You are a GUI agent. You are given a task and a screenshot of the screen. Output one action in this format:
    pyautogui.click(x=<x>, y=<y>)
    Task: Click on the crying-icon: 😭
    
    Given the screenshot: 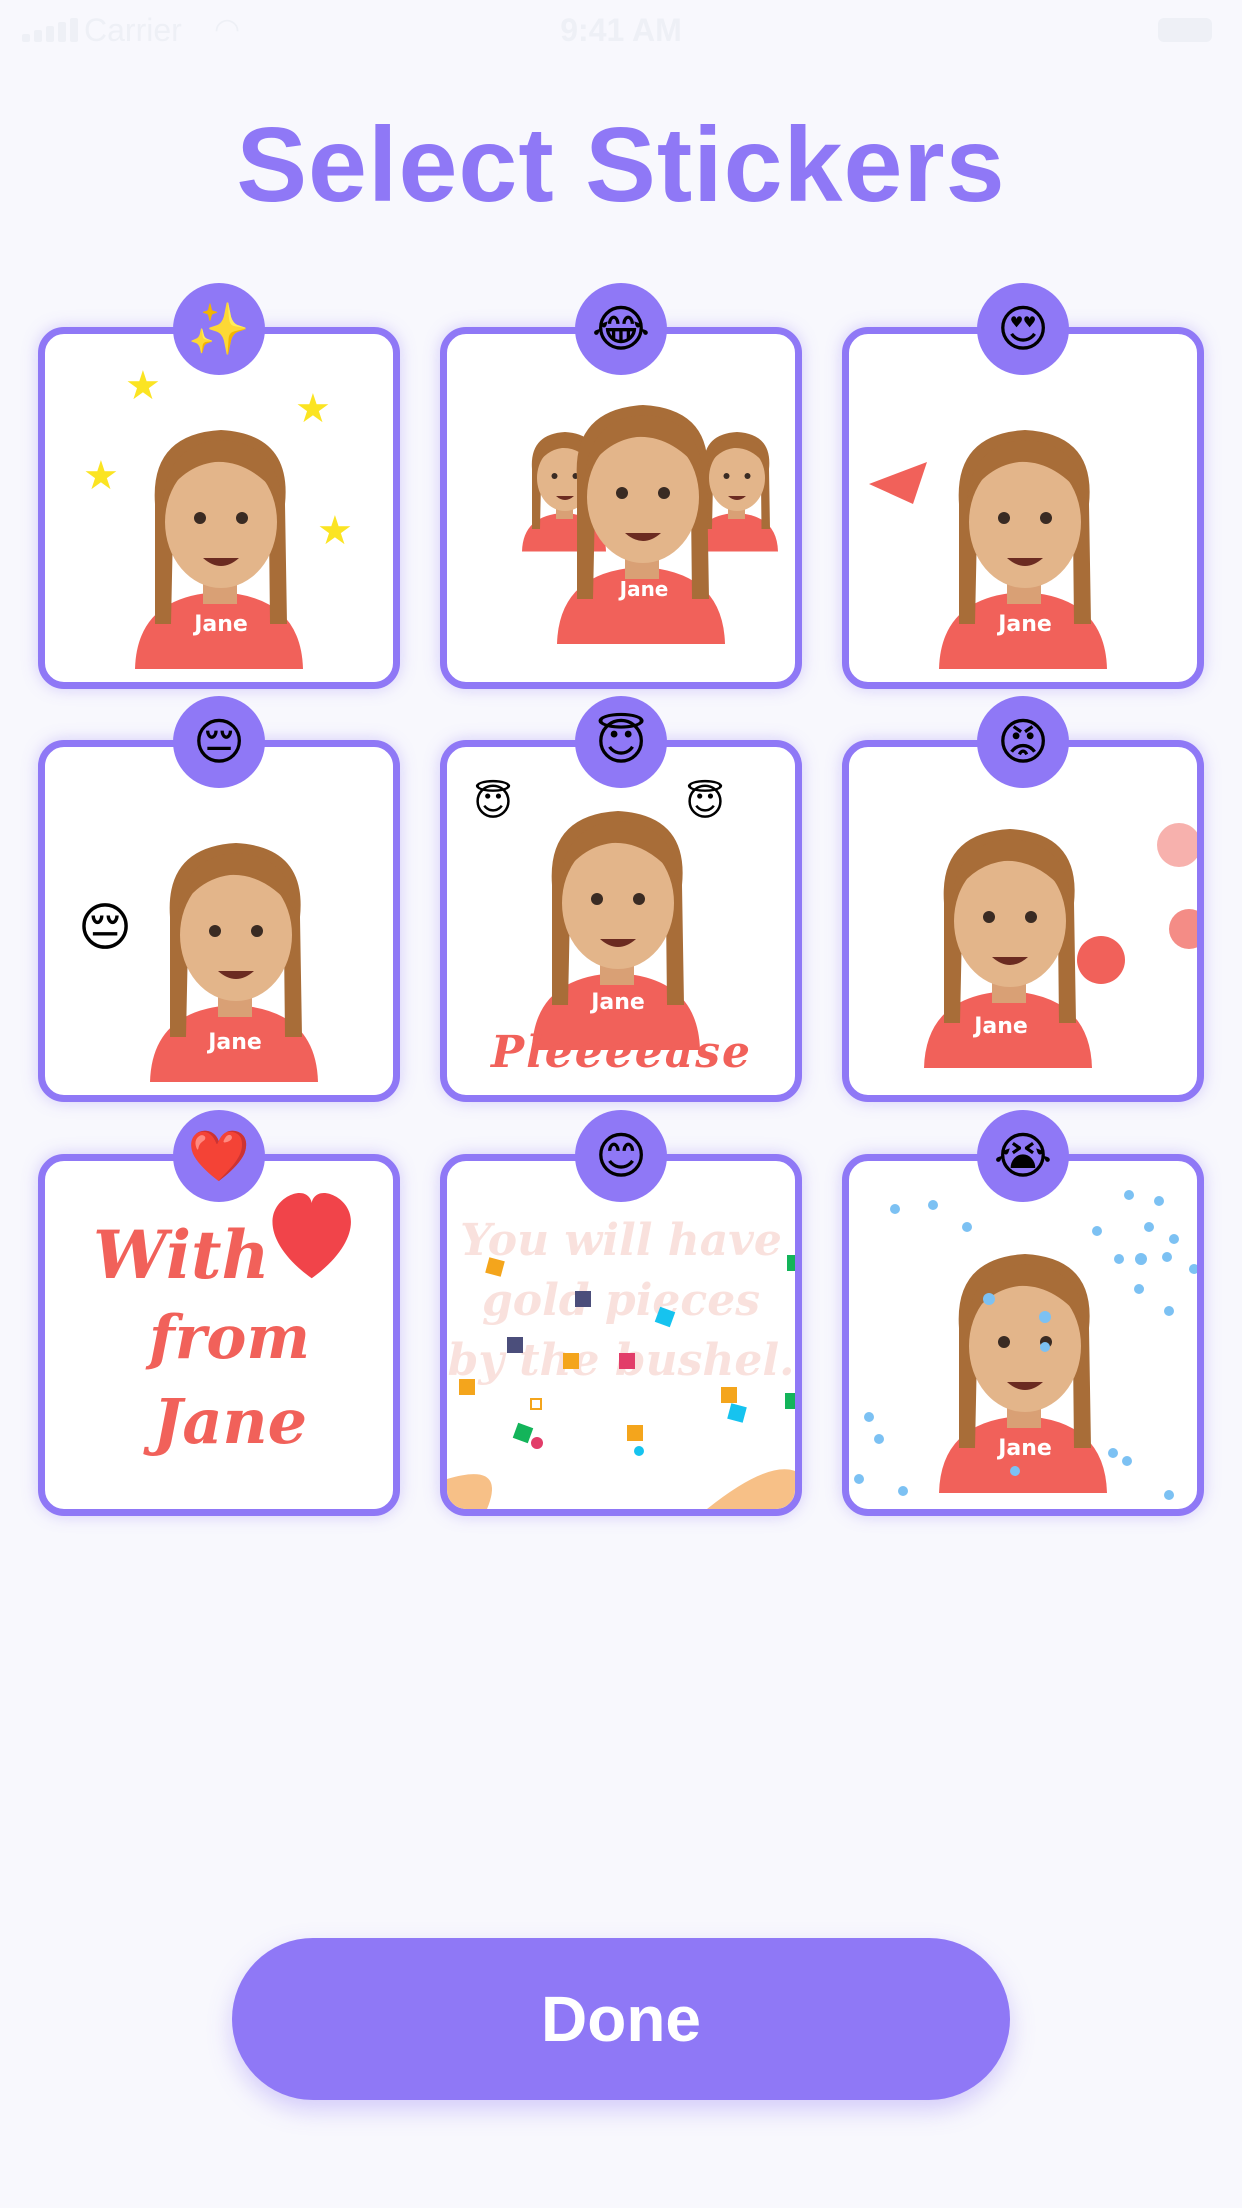 What is the action you would take?
    pyautogui.click(x=1023, y=1156)
    